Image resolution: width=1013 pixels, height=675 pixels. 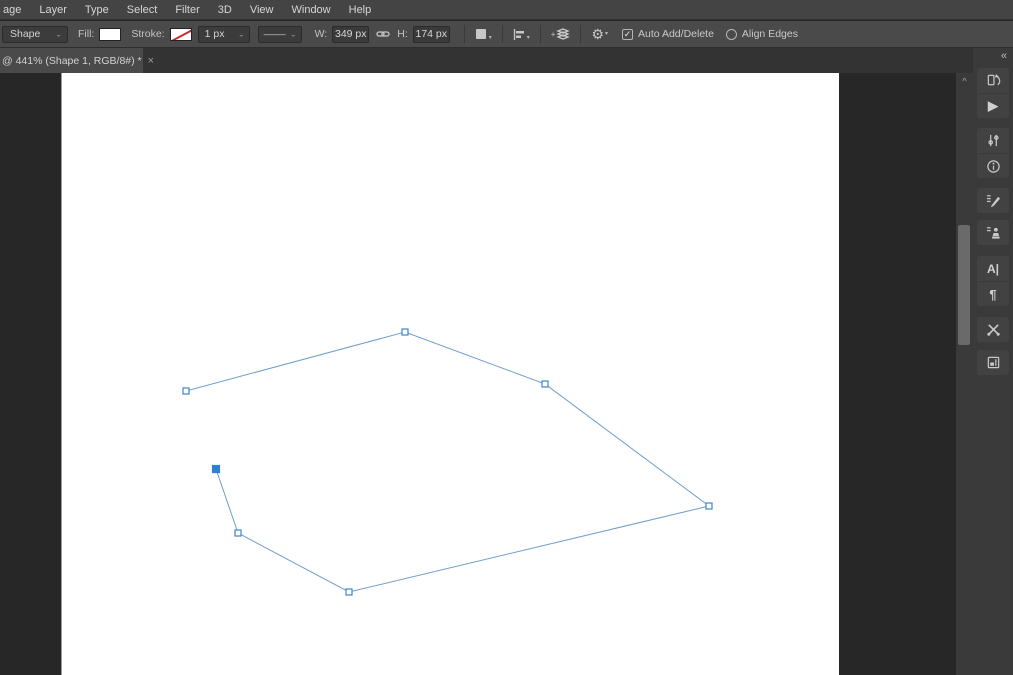 I want to click on info-icon, so click(x=993, y=165).